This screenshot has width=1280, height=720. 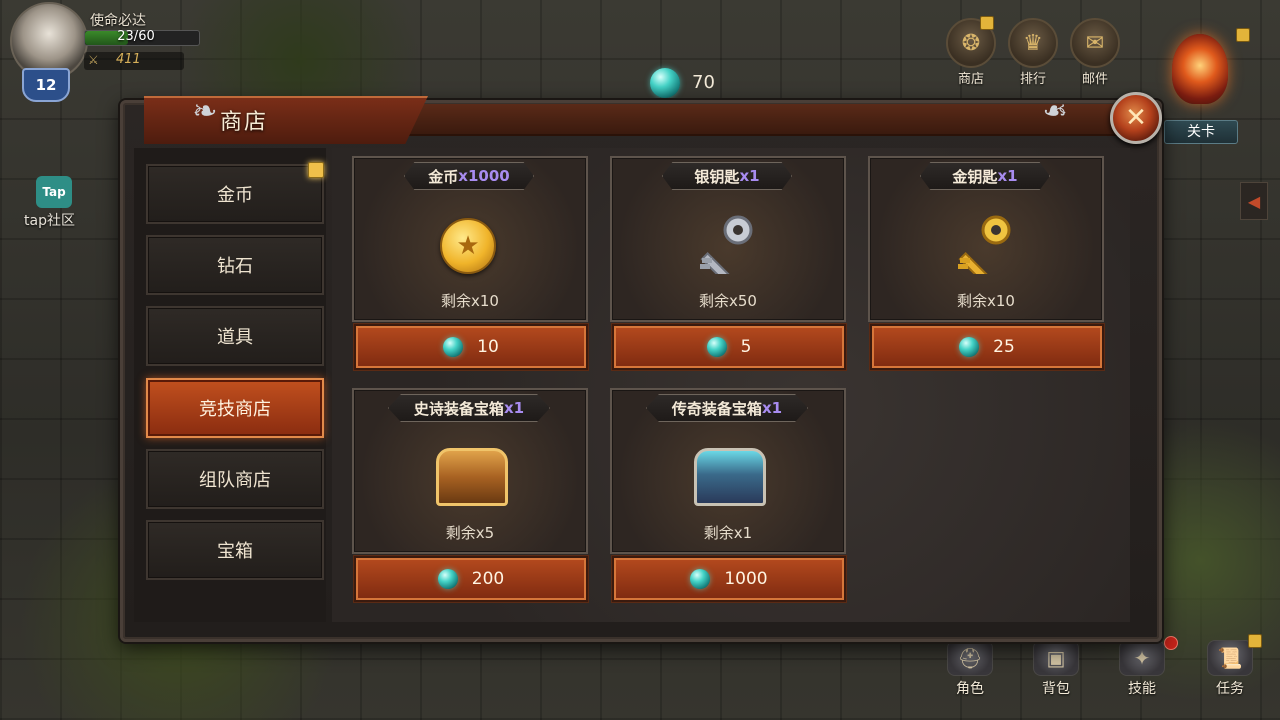 What do you see at coordinates (136, 36) in the screenshot?
I see `hp-text: 23/60` at bounding box center [136, 36].